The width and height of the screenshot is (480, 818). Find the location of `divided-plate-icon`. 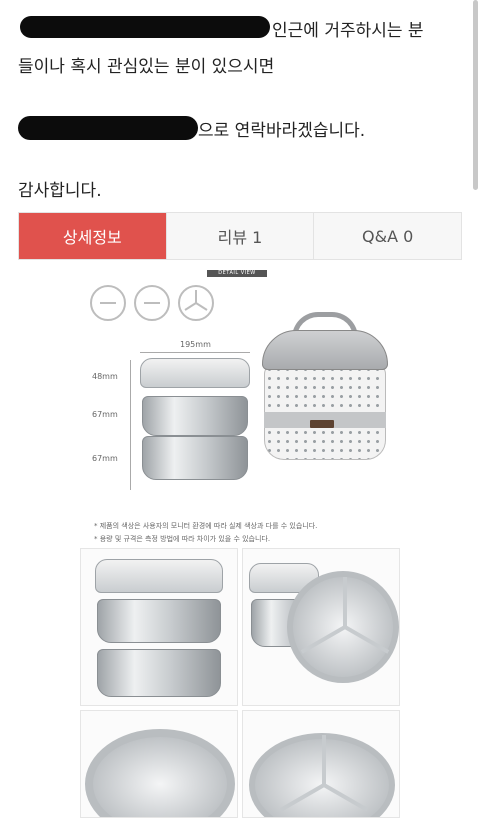

divided-plate-icon is located at coordinates (196, 303).